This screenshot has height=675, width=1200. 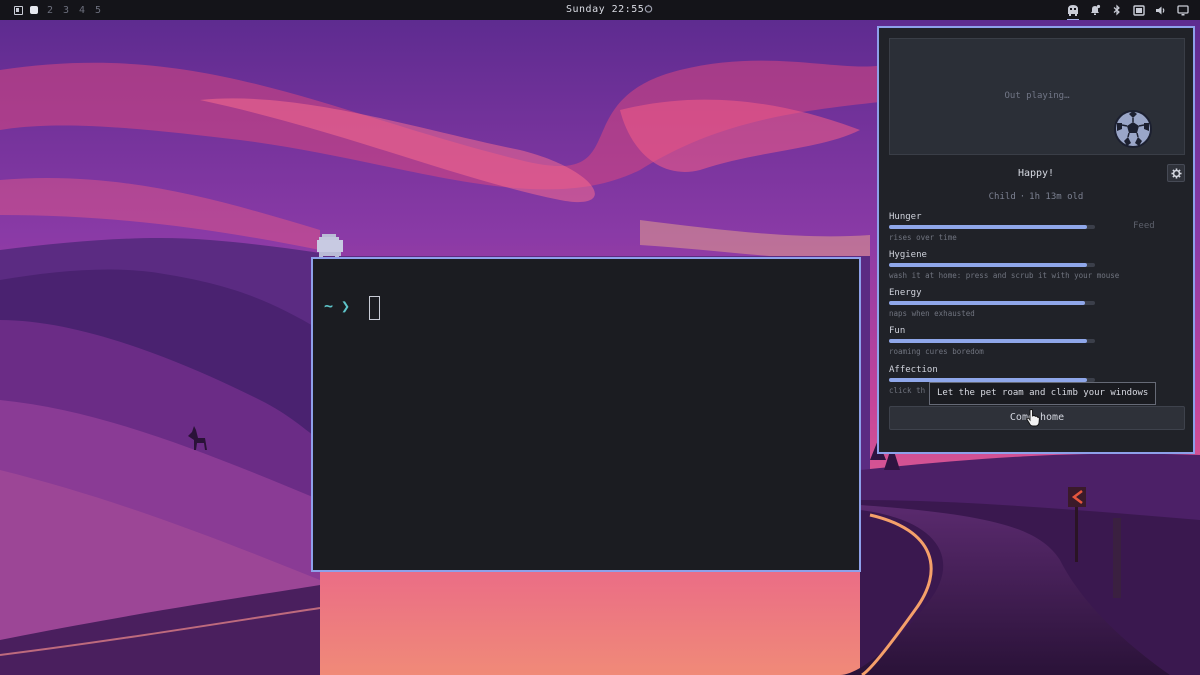 What do you see at coordinates (907, 390) in the screenshot?
I see `stat-hint: click th` at bounding box center [907, 390].